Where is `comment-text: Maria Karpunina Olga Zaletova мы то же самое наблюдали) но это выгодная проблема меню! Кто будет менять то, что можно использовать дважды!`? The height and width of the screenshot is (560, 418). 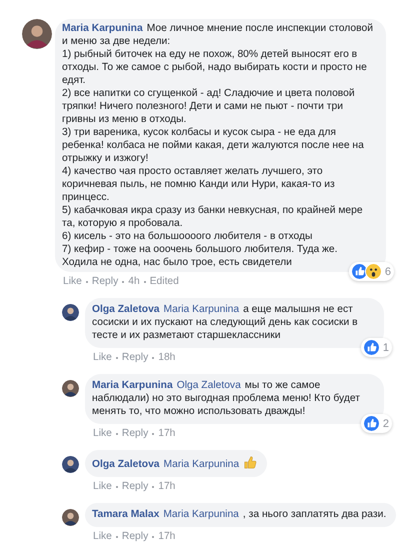 comment-text: Maria Karpunina Olga Zaletova мы то же самое наблюдали) но это выгодная проблема меню! Кто будет менять то, что можно использовать дважды! is located at coordinates (226, 398).